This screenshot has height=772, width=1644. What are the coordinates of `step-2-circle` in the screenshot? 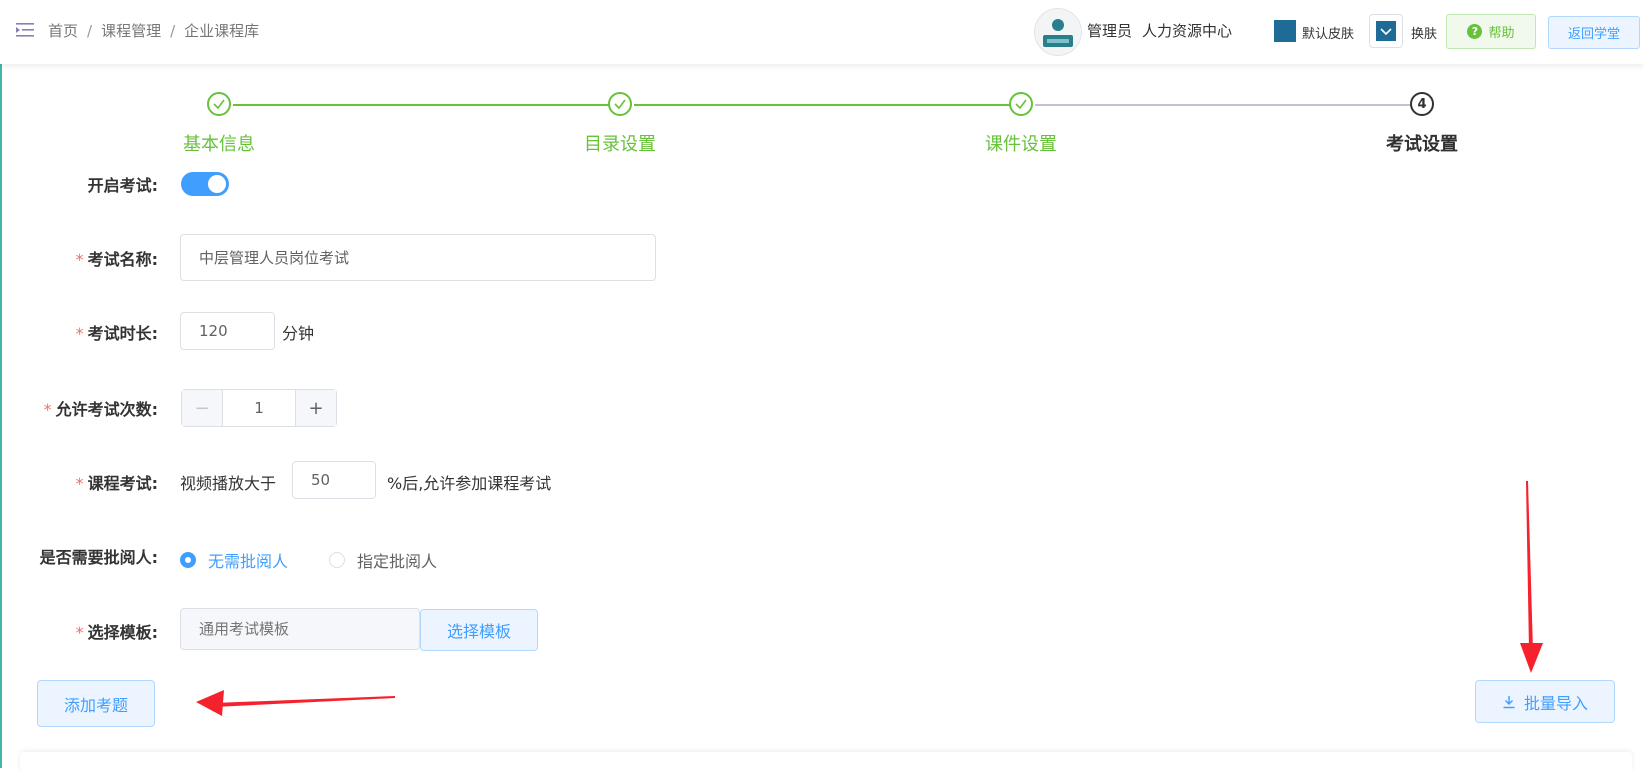 It's located at (620, 104).